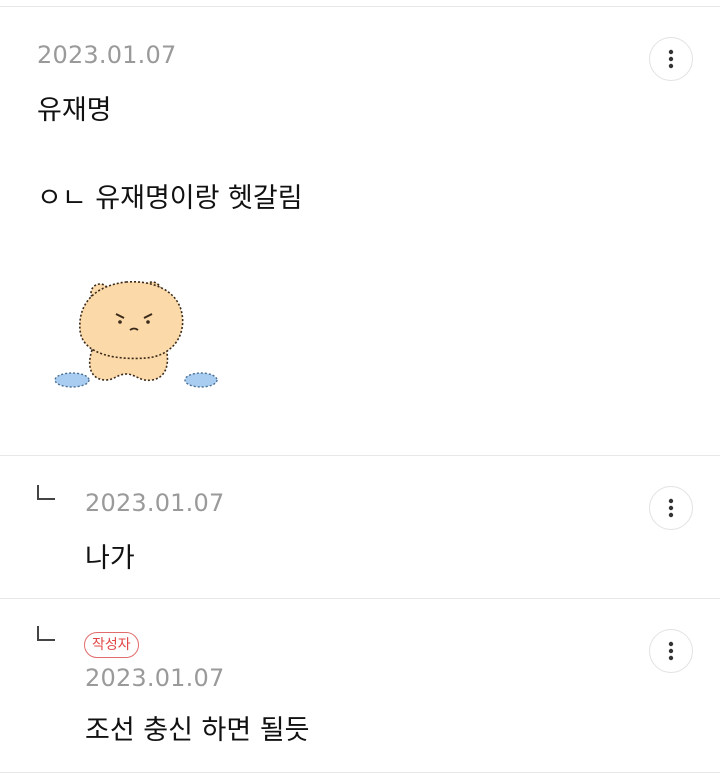  I want to click on comment-text: 나가, so click(110, 558).